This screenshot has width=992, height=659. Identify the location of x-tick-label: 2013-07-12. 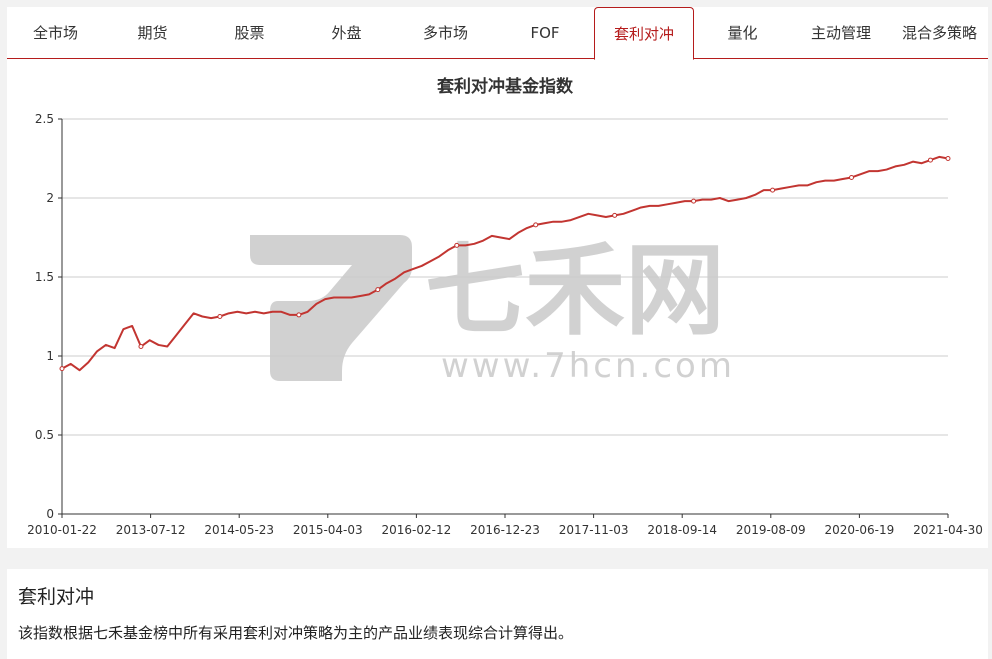
(151, 530).